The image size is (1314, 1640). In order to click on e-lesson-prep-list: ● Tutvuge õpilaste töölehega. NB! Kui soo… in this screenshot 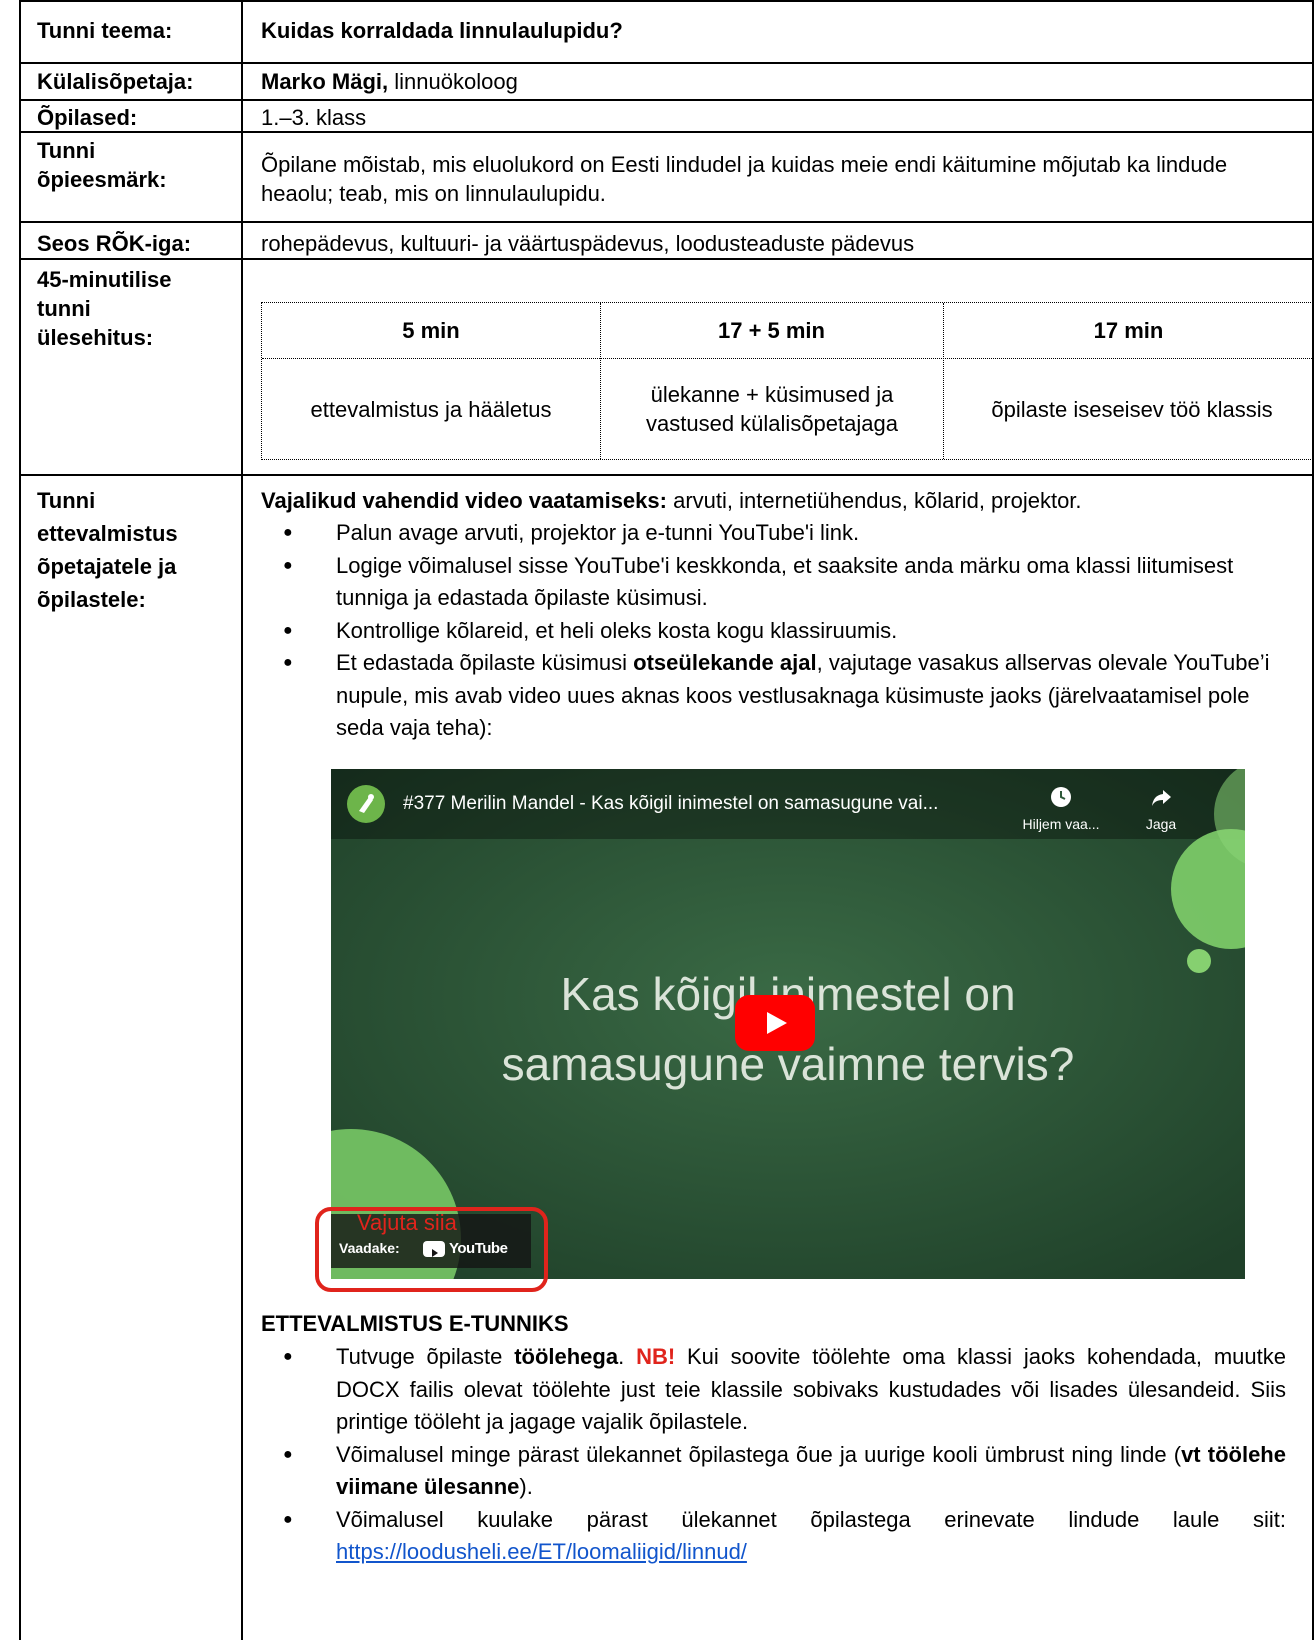, I will do `click(773, 1455)`.